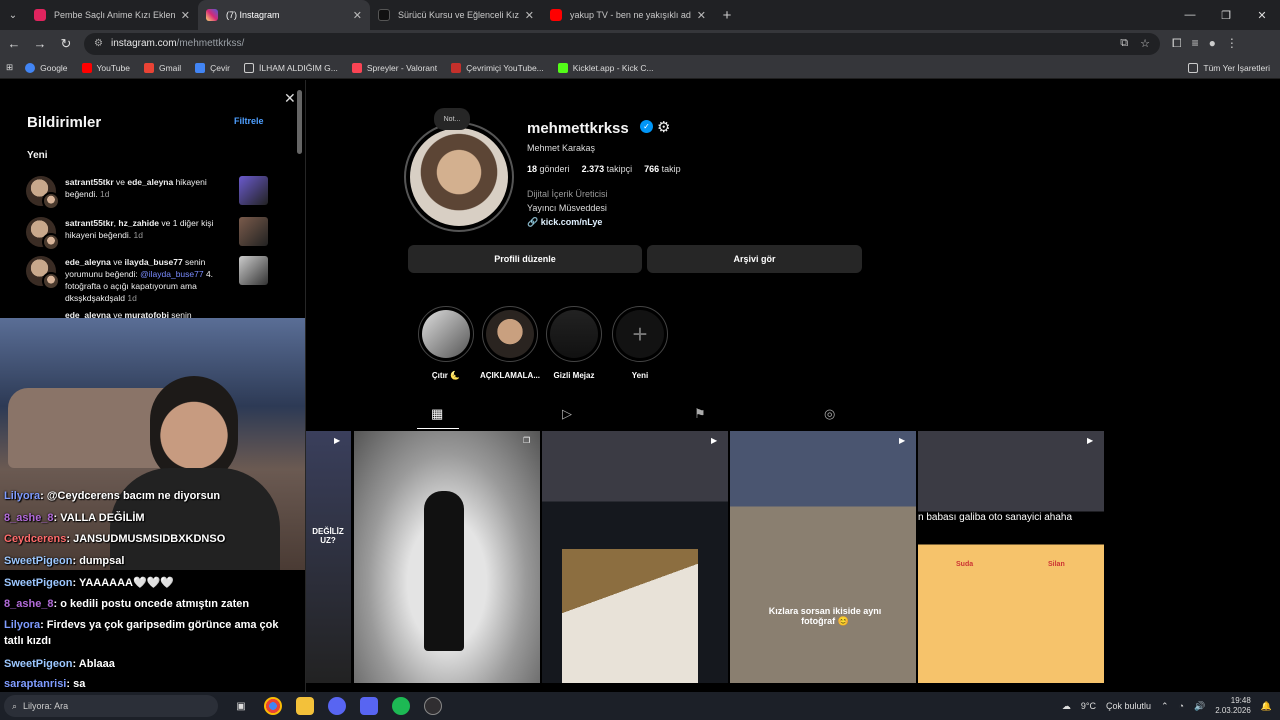 This screenshot has height=720, width=1280. I want to click on bookmark-valorant: Spreyler - Valorant, so click(394, 67).